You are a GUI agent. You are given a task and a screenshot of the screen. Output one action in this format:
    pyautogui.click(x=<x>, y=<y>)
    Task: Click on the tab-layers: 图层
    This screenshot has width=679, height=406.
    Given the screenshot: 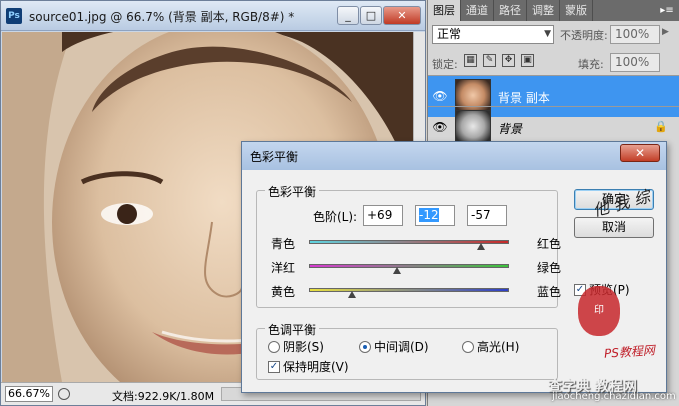 What is the action you would take?
    pyautogui.click(x=444, y=10)
    